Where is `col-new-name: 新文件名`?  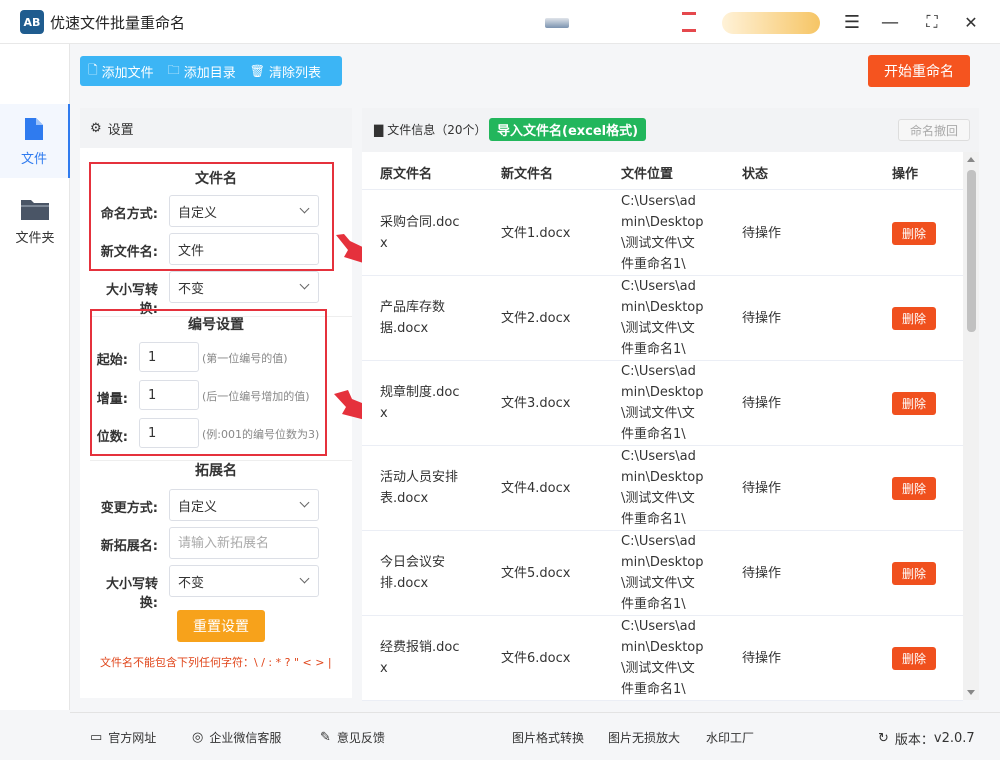
col-new-name: 新文件名 is located at coordinates (527, 174).